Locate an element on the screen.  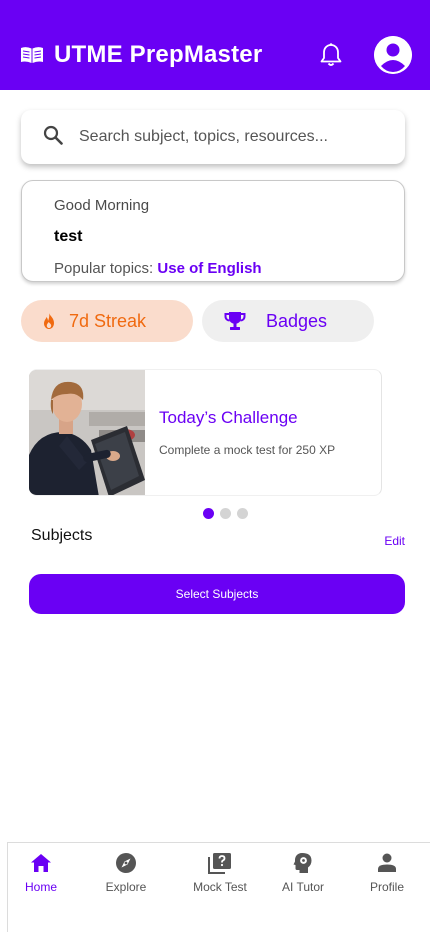
streak-label: 7d Streak is located at coordinates (108, 320).